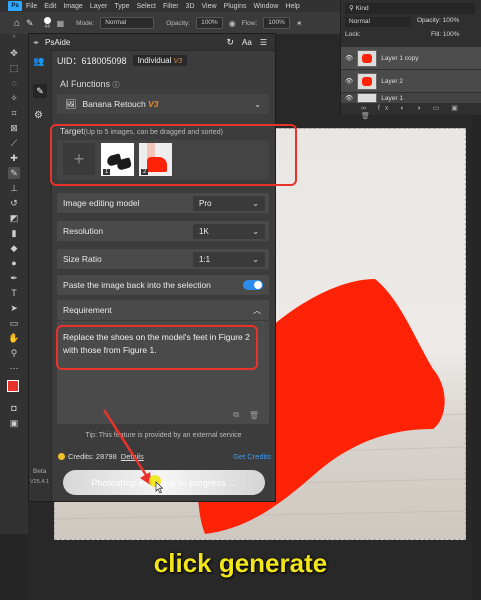 This screenshot has height=600, width=481. What do you see at coordinates (240, 563) in the screenshot?
I see `video-caption: click generate` at bounding box center [240, 563].